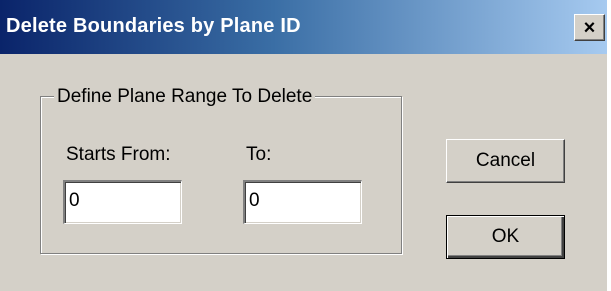 The width and height of the screenshot is (611, 291). I want to click on to-label: To:, so click(259, 154).